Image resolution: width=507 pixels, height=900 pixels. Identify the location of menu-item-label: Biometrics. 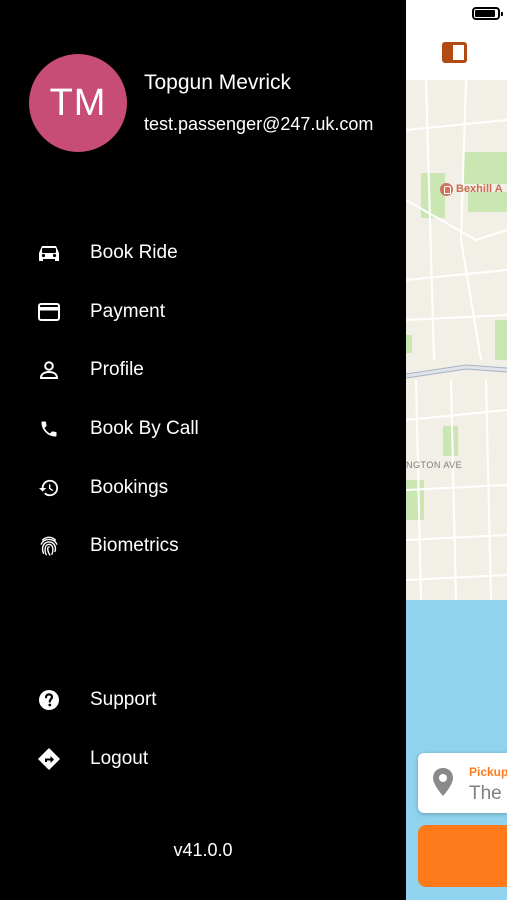
(134, 545).